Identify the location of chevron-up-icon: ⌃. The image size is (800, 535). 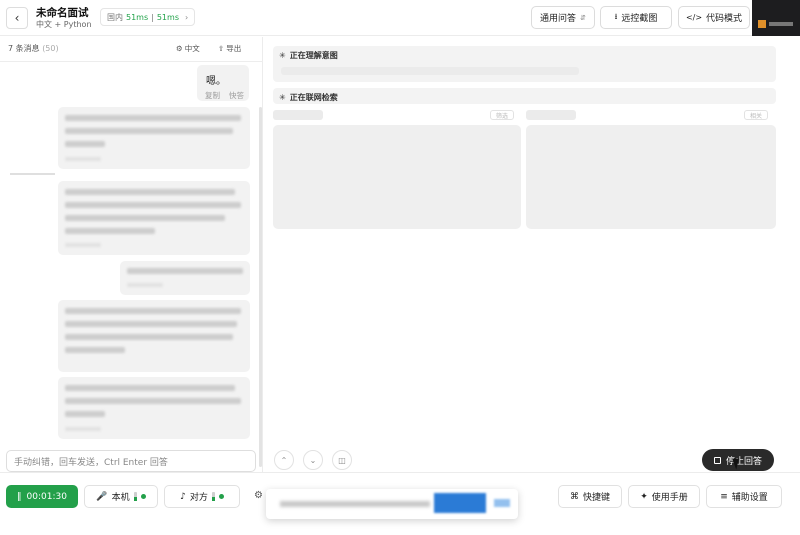
(284, 460).